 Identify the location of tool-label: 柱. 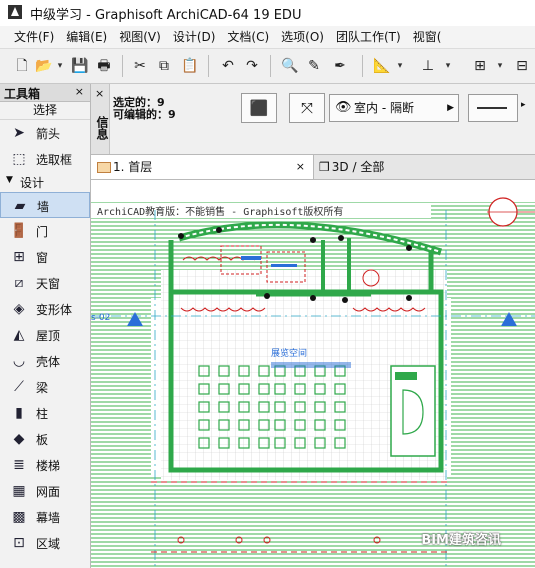
(42, 414).